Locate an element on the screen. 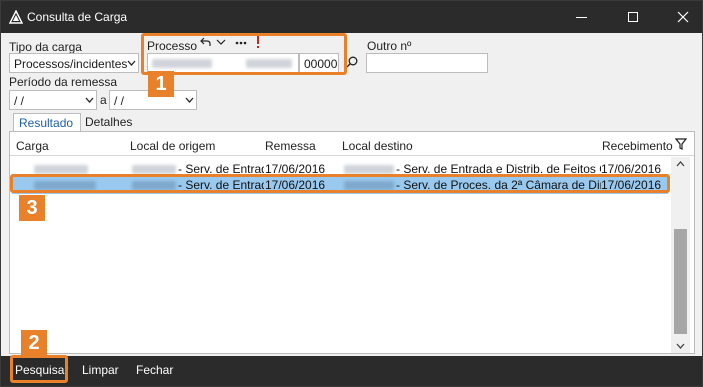  tipo-carga-label: Tipo da carga is located at coordinates (45, 47).